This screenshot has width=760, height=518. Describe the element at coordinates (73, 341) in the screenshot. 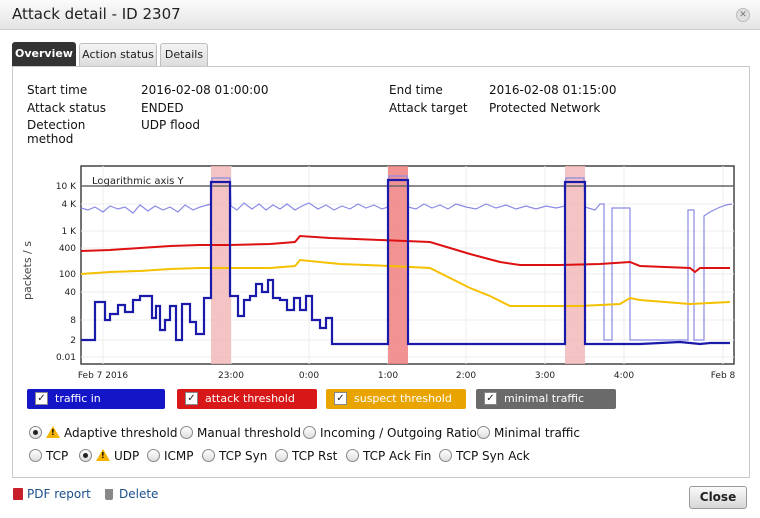

I see `y-tick-label: 2` at that location.